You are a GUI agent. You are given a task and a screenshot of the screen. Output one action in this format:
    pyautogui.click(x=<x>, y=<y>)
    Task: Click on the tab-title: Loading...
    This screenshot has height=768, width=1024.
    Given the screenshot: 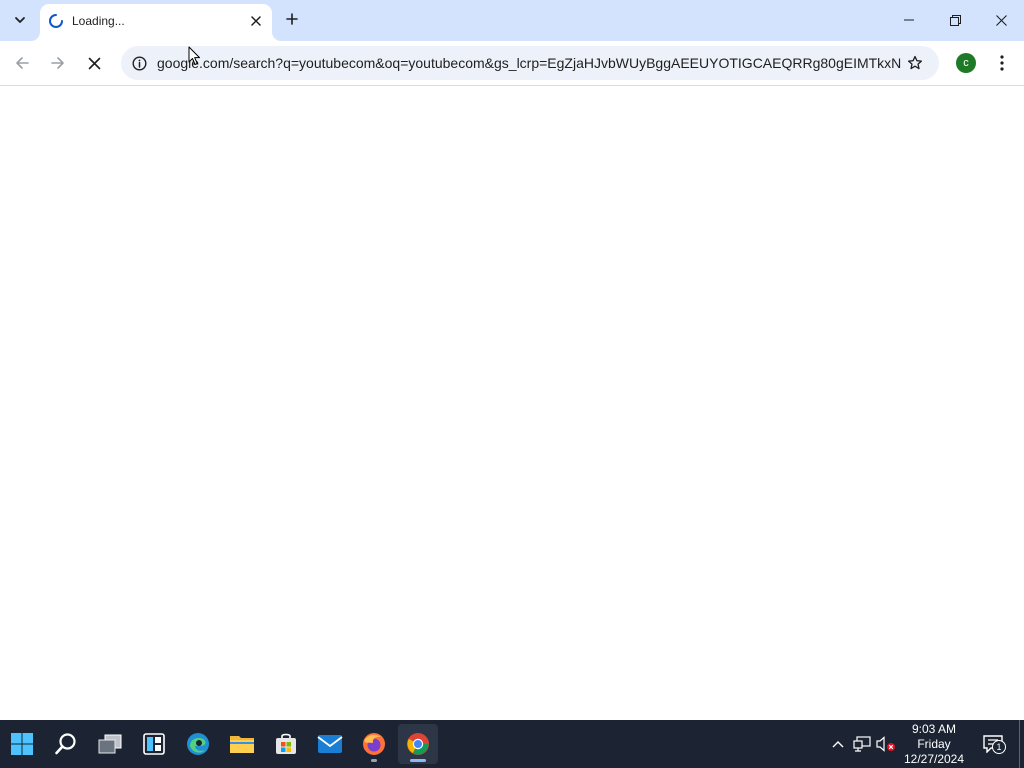 What is the action you would take?
    pyautogui.click(x=98, y=21)
    